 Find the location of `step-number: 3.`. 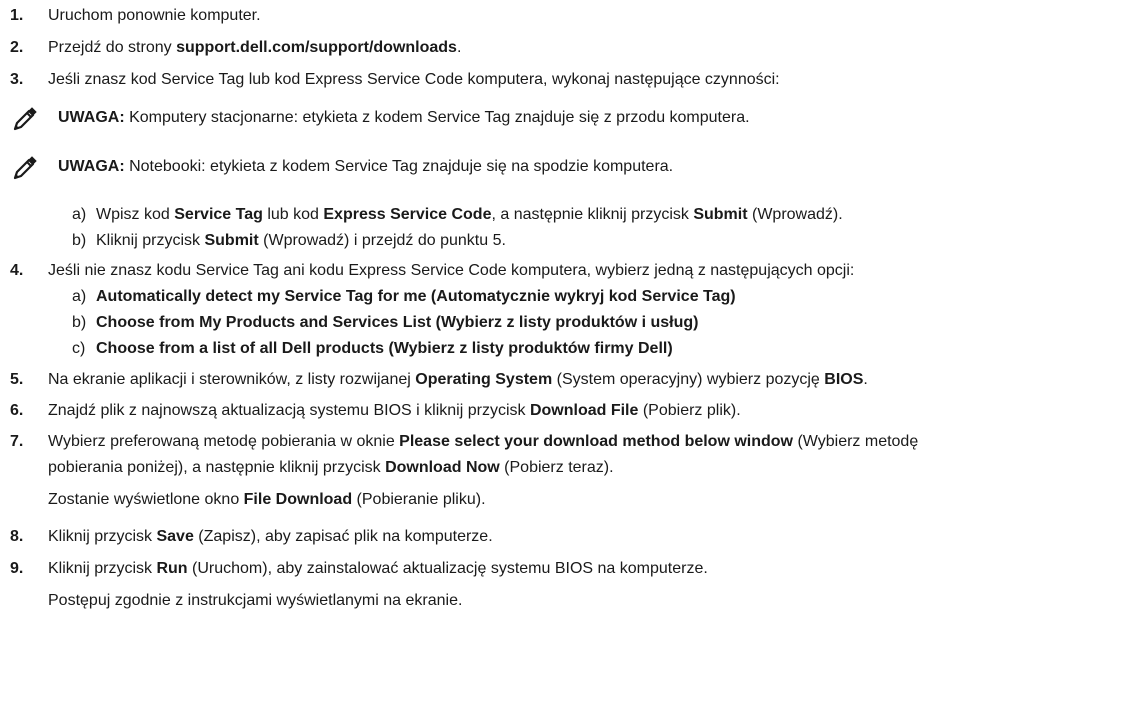

step-number: 3. is located at coordinates (17, 79).